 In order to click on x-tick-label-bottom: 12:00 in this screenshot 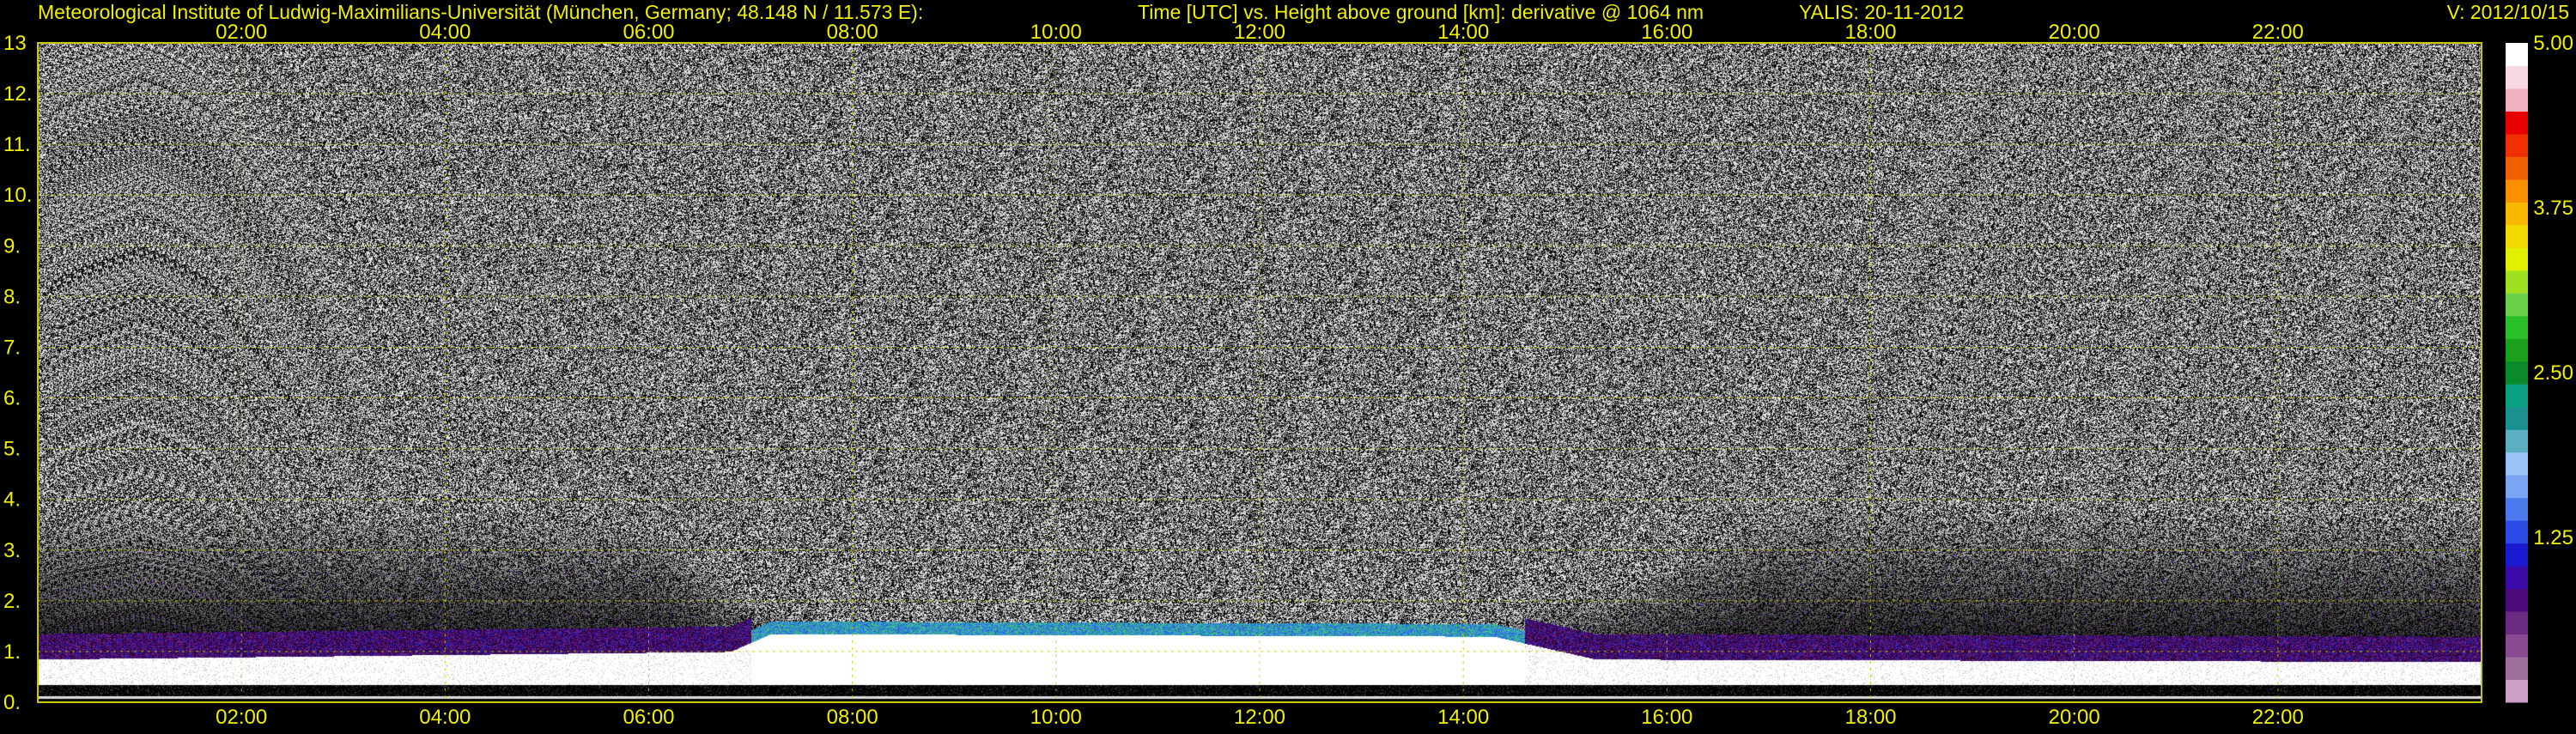, I will do `click(1259, 717)`.